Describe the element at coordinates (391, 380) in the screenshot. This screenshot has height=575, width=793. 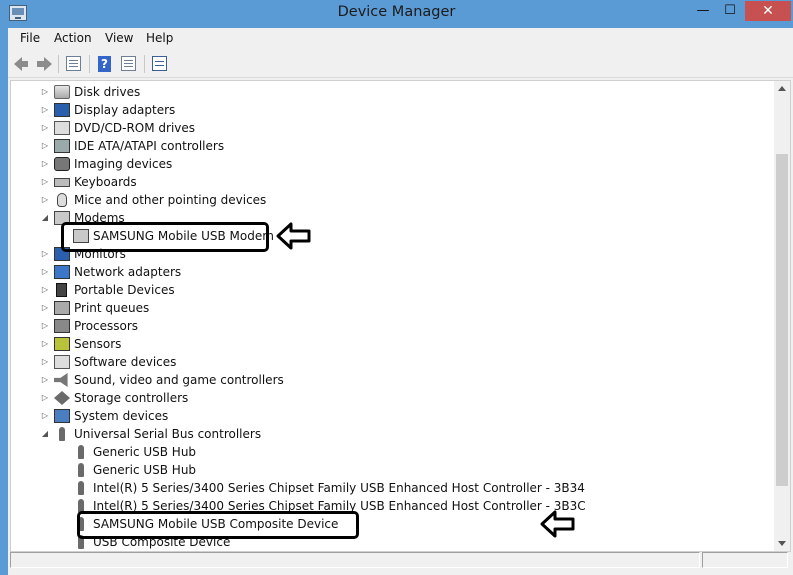
I see `tree-item-sound-video: ▷ Sound, video and game controllers` at that location.